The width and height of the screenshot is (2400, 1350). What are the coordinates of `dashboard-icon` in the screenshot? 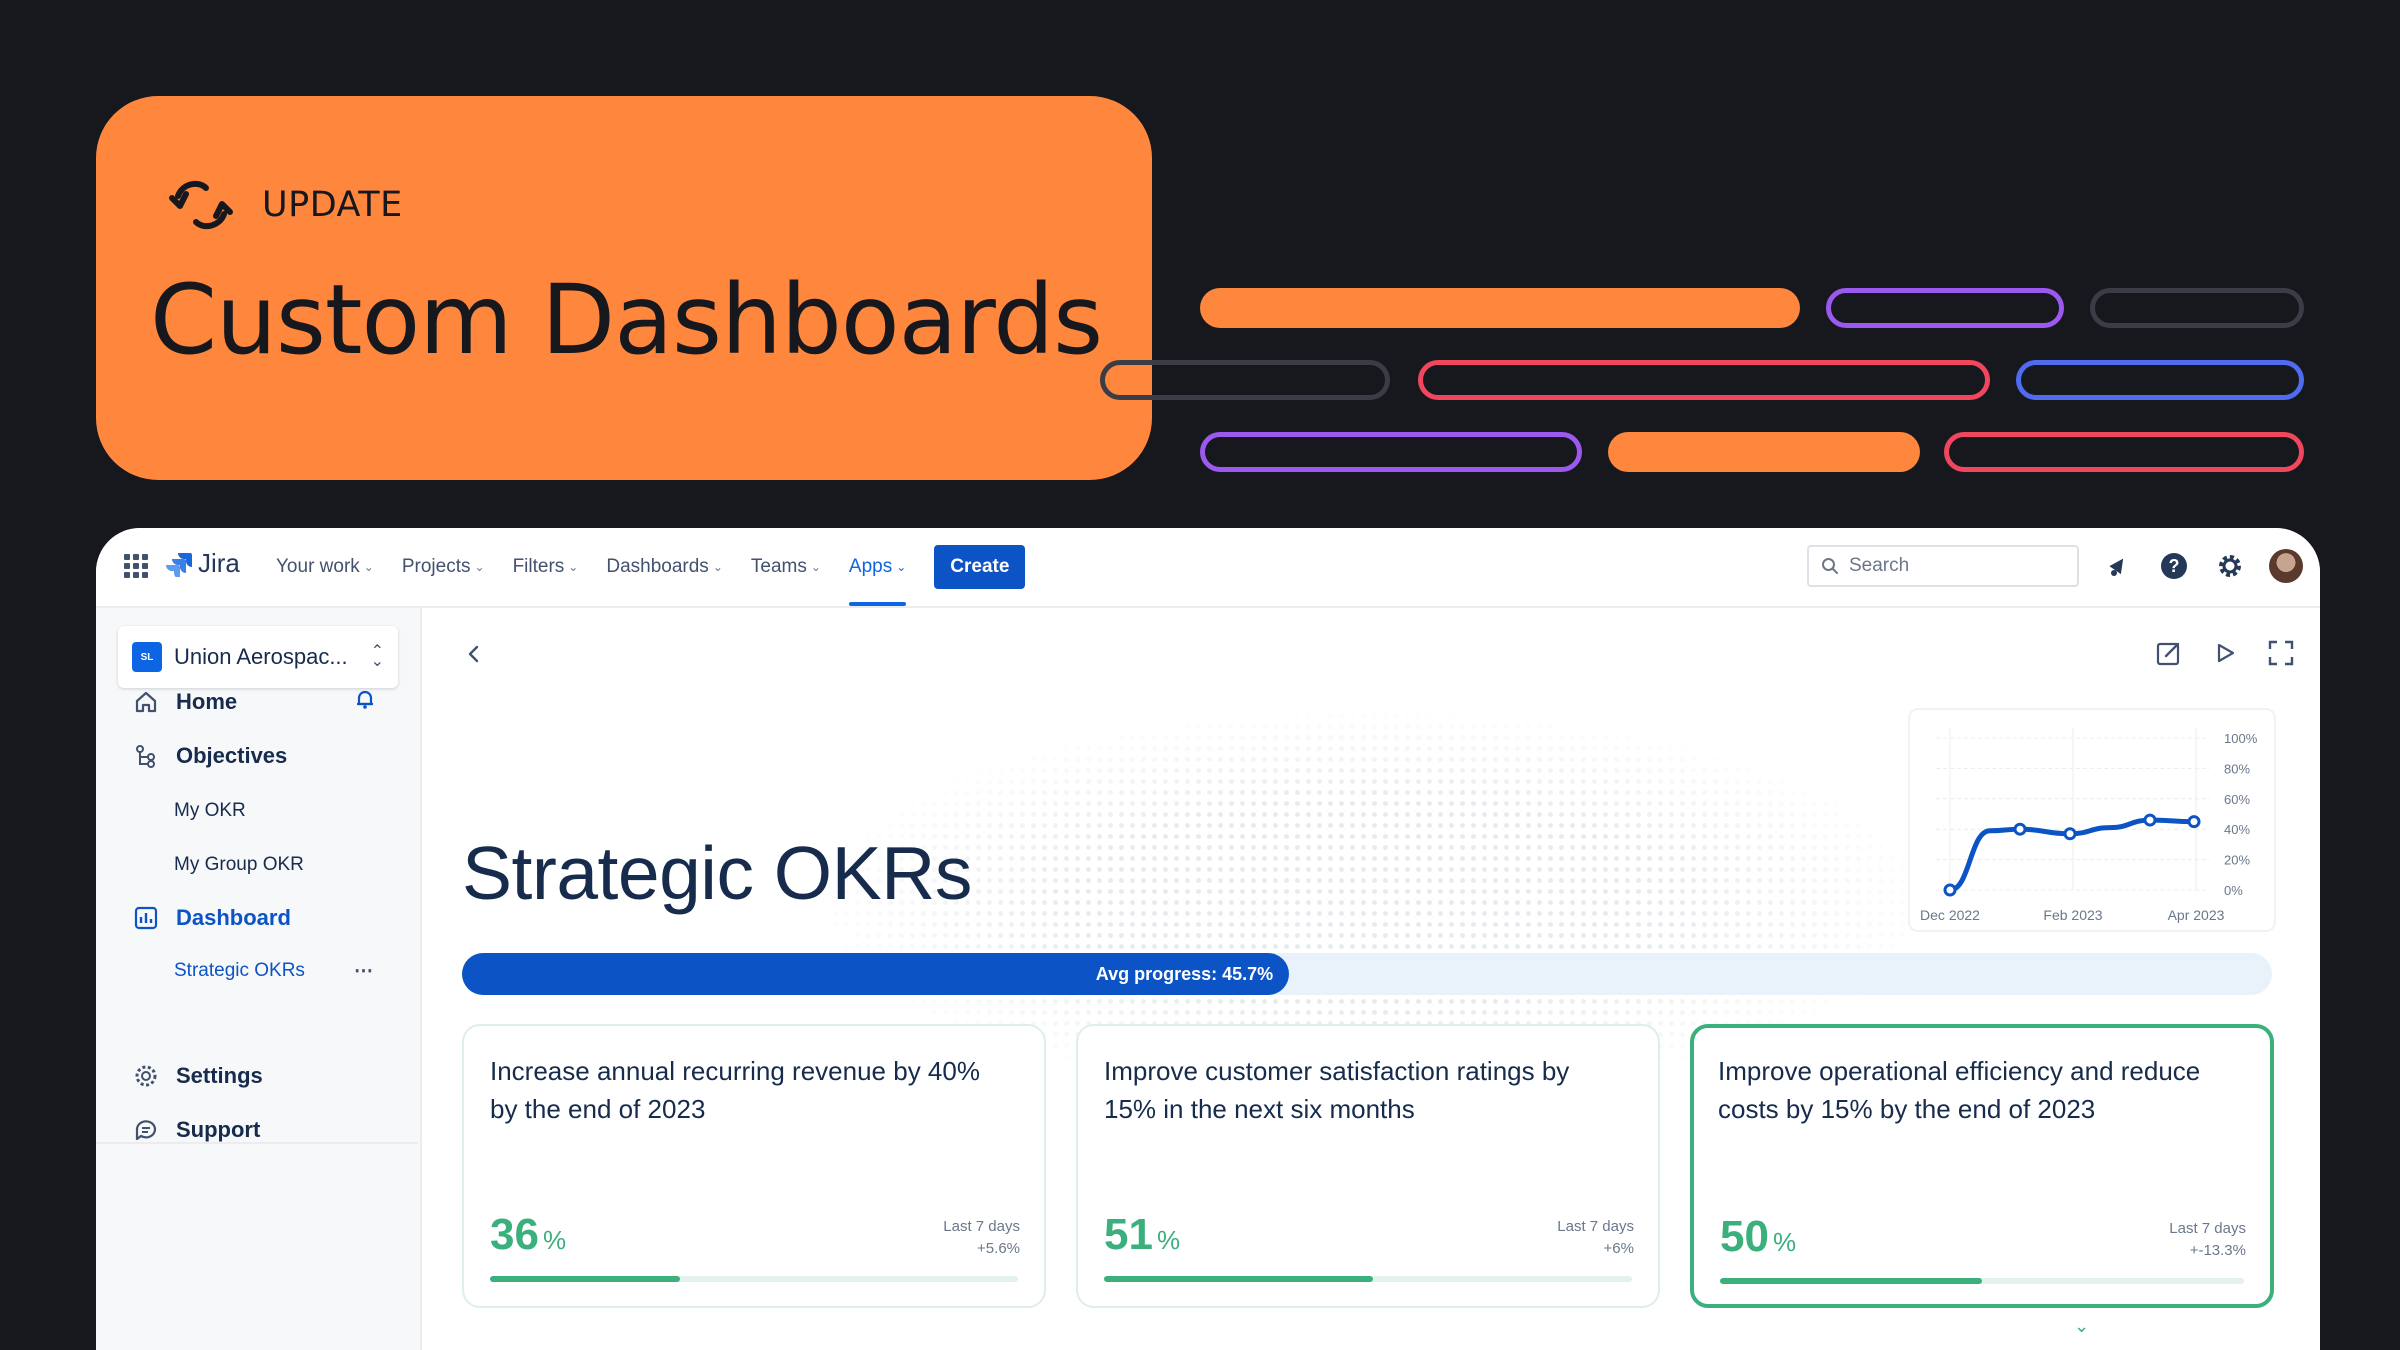 It's located at (146, 918).